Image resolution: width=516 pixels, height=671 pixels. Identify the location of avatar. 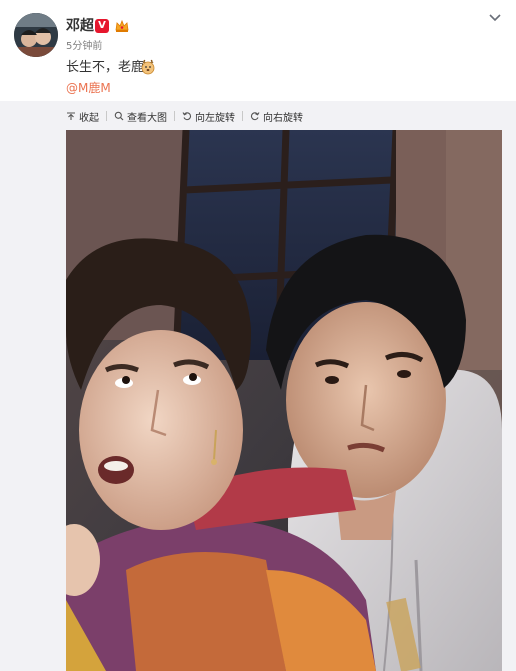
(36, 35).